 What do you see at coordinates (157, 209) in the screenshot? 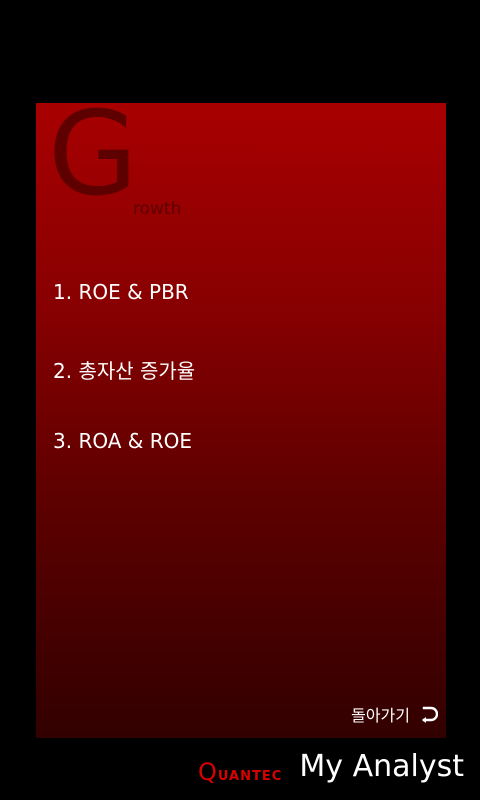
I see `section-title-rest: rowth` at bounding box center [157, 209].